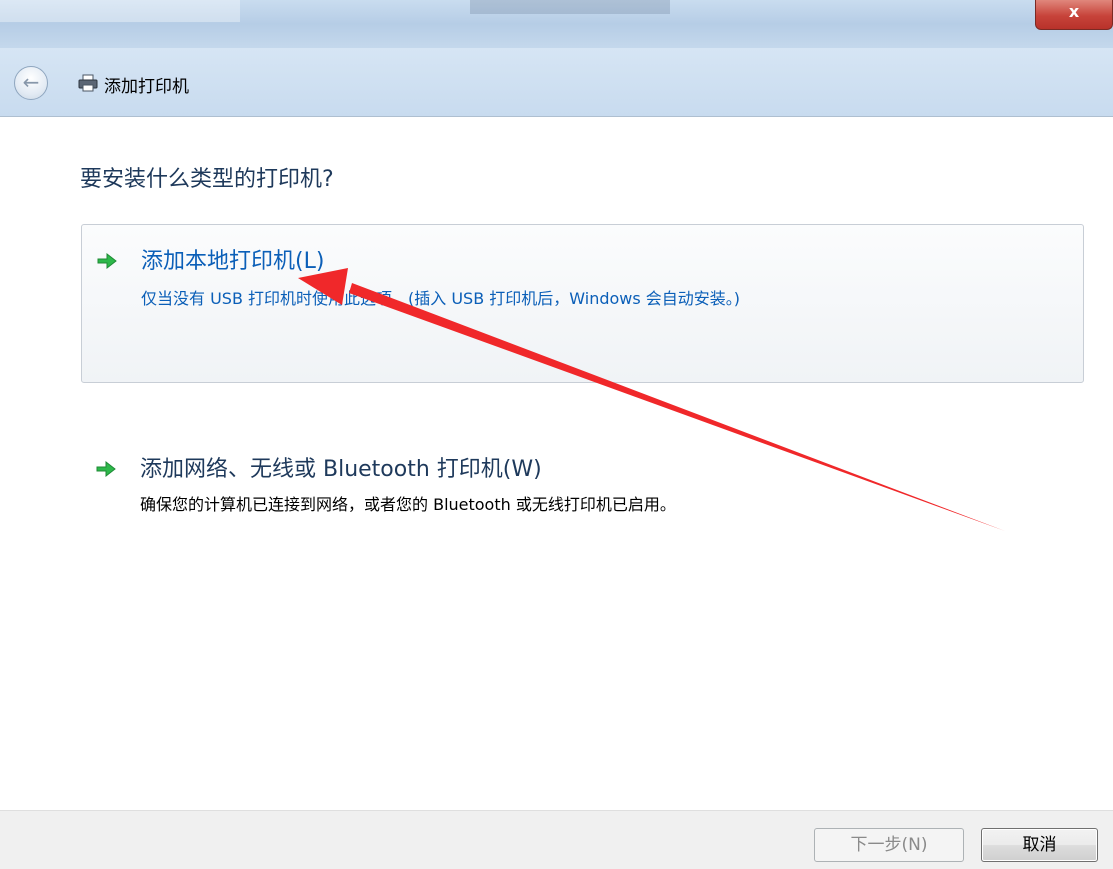 This screenshot has height=869, width=1113. I want to click on option-description: 确保您的计算机已连接到网络，或者您的 Bluetooth 或无线打印机已启用。, so click(408, 504).